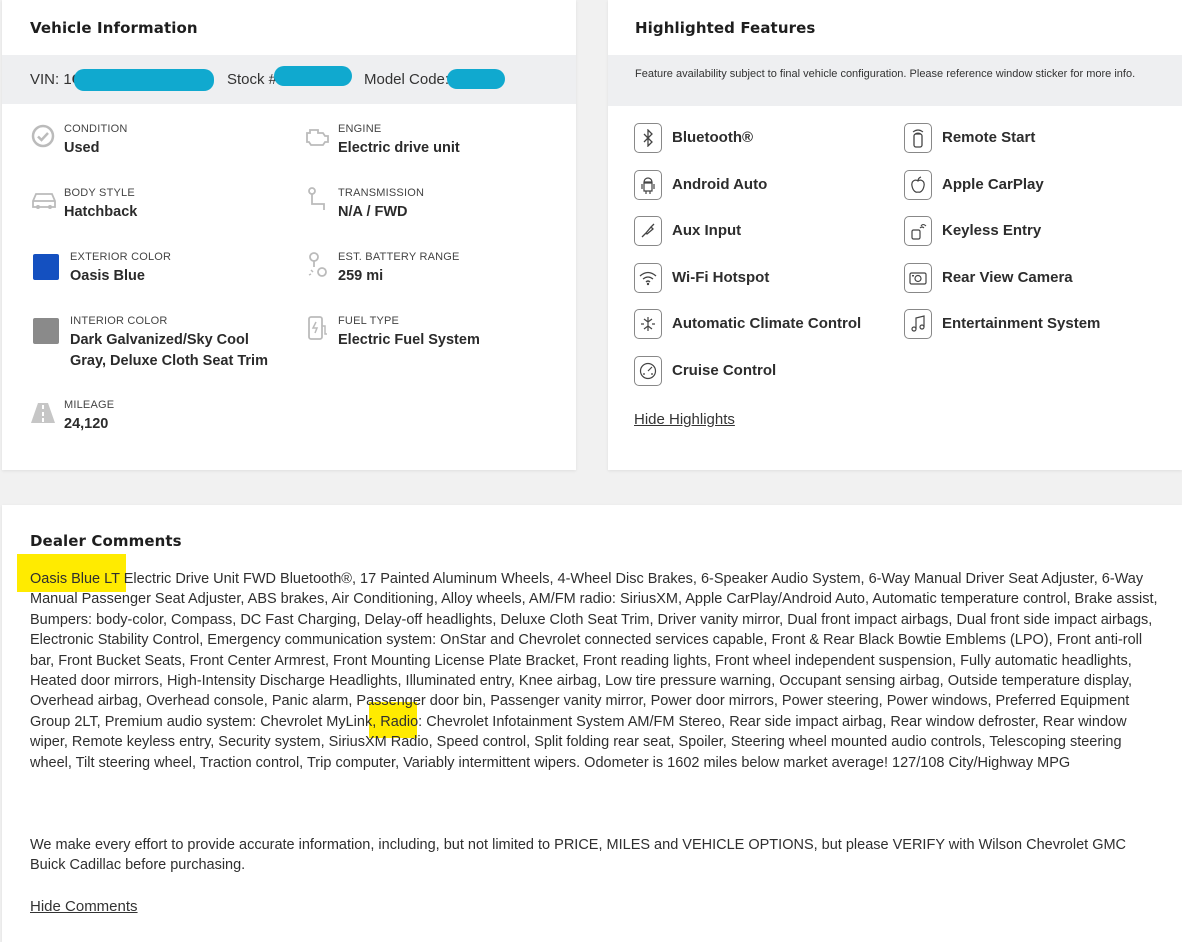 The image size is (1182, 942). I want to click on hide-comments-link: Hide Comments, so click(84, 906).